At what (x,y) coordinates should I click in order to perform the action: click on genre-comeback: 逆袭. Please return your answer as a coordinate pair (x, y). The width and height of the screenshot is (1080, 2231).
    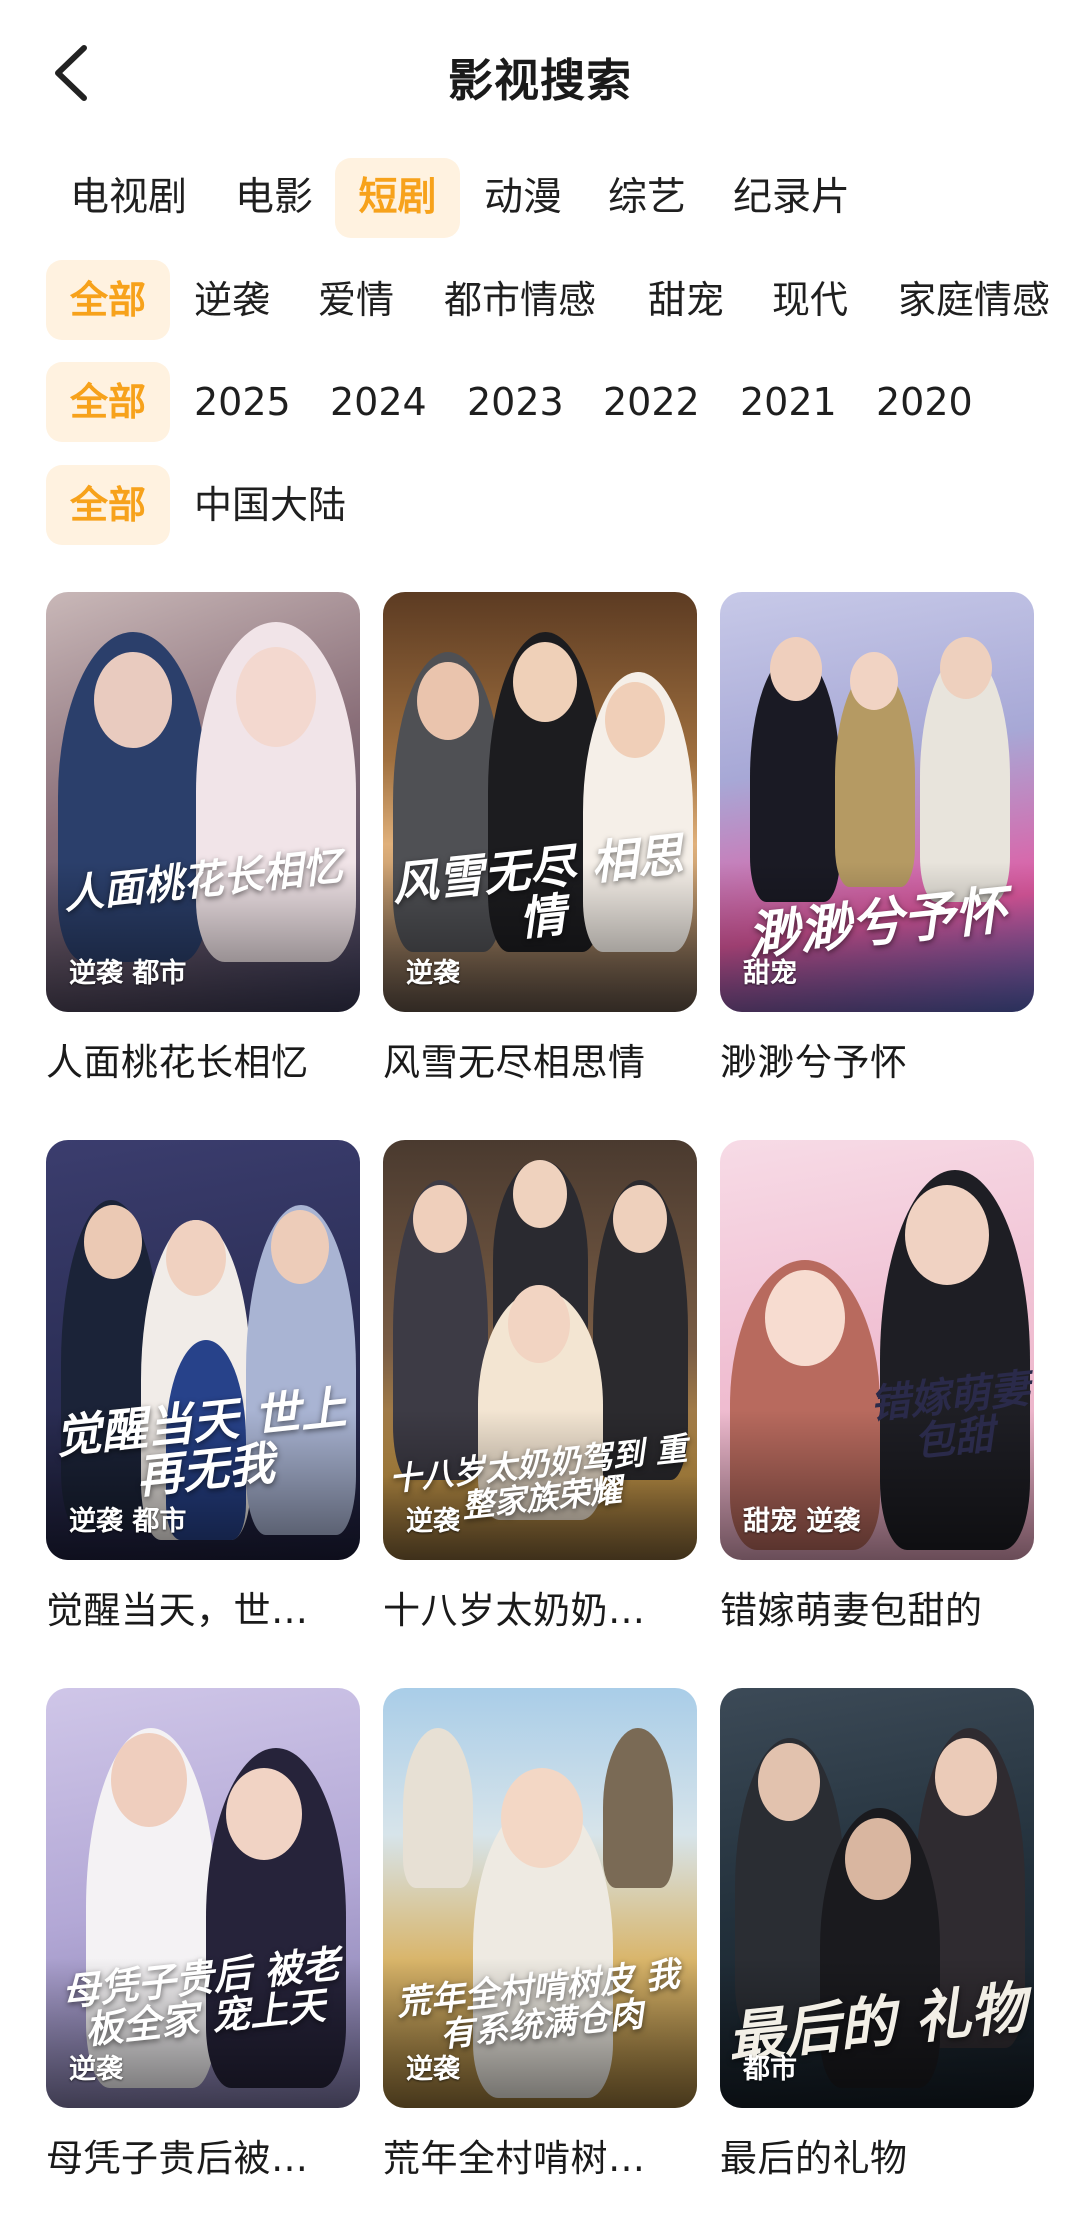
    Looking at the image, I should click on (232, 300).